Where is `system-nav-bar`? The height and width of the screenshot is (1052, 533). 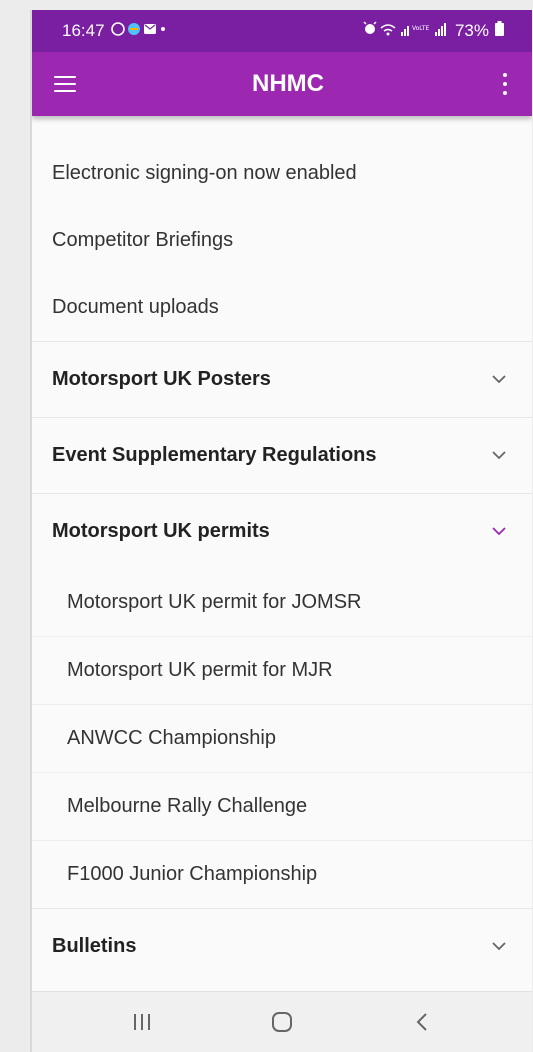
system-nav-bar is located at coordinates (282, 1021).